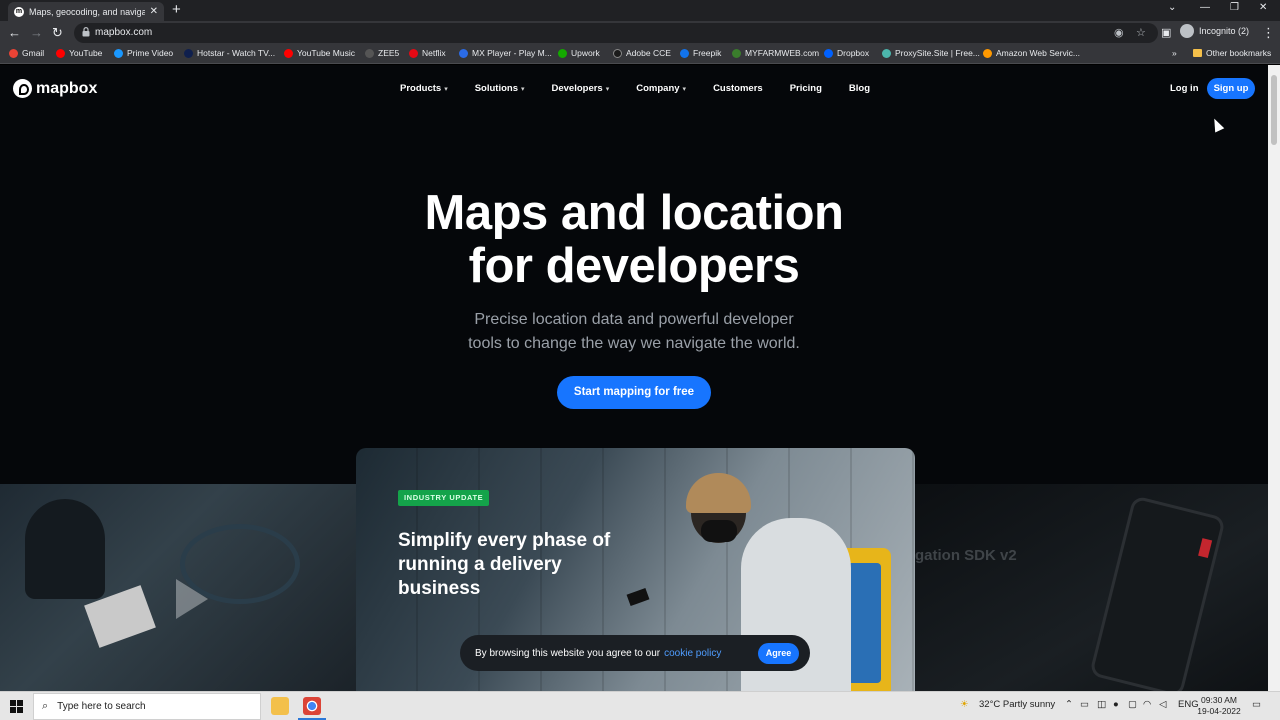 The image size is (1280, 720). I want to click on signup-button: Sign up, so click(1231, 88).